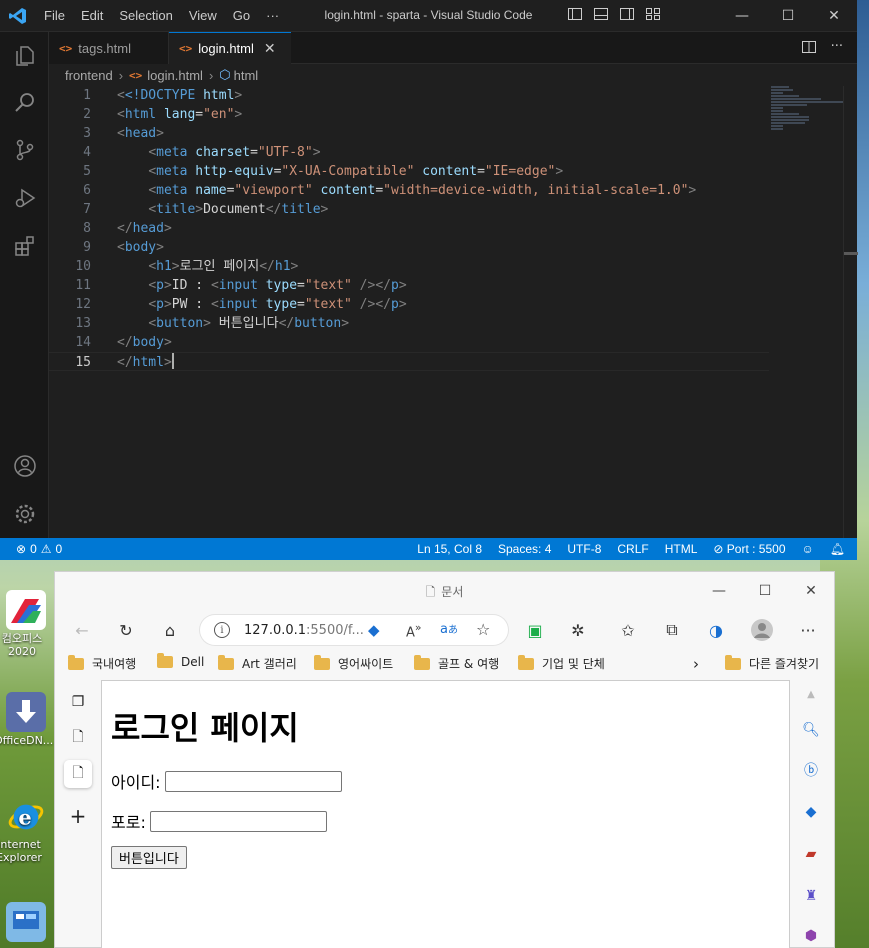  What do you see at coordinates (808, 549) in the screenshot?
I see `feedback-icon: ☺` at bounding box center [808, 549].